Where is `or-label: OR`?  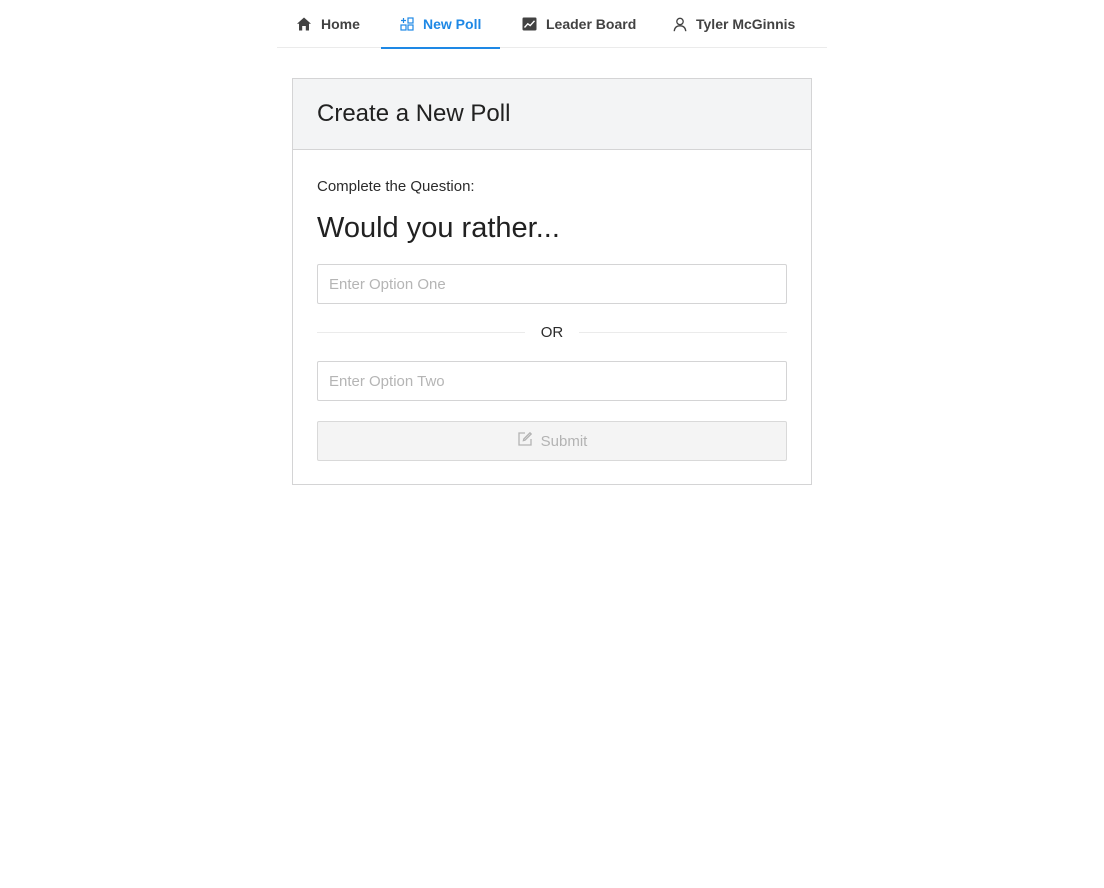 or-label: OR is located at coordinates (552, 332).